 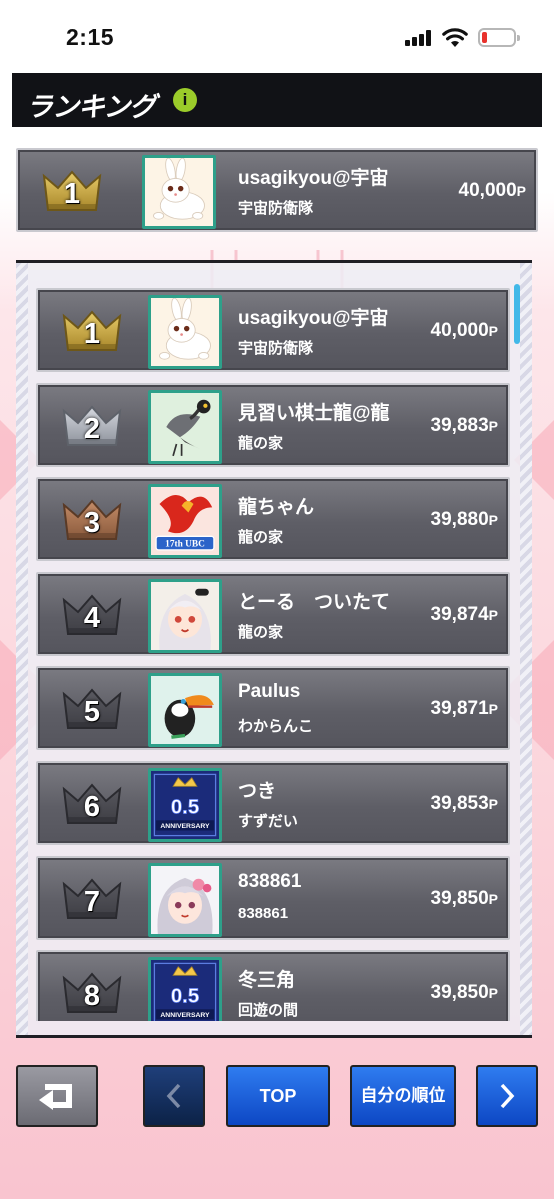 What do you see at coordinates (90, 37) in the screenshot?
I see `status-time: 2:15` at bounding box center [90, 37].